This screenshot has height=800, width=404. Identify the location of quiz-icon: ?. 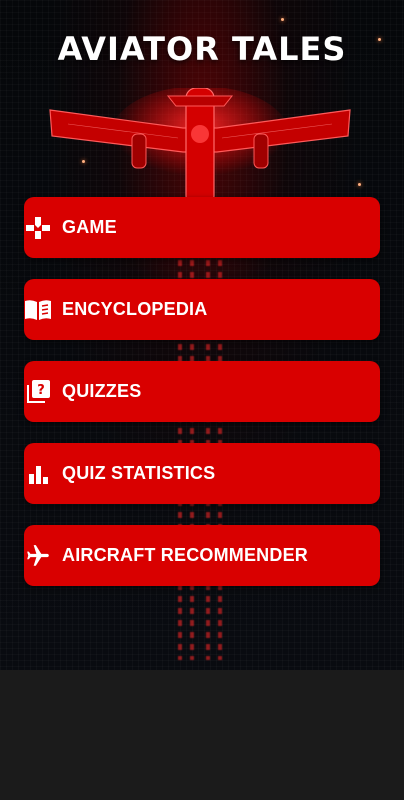
(38, 392).